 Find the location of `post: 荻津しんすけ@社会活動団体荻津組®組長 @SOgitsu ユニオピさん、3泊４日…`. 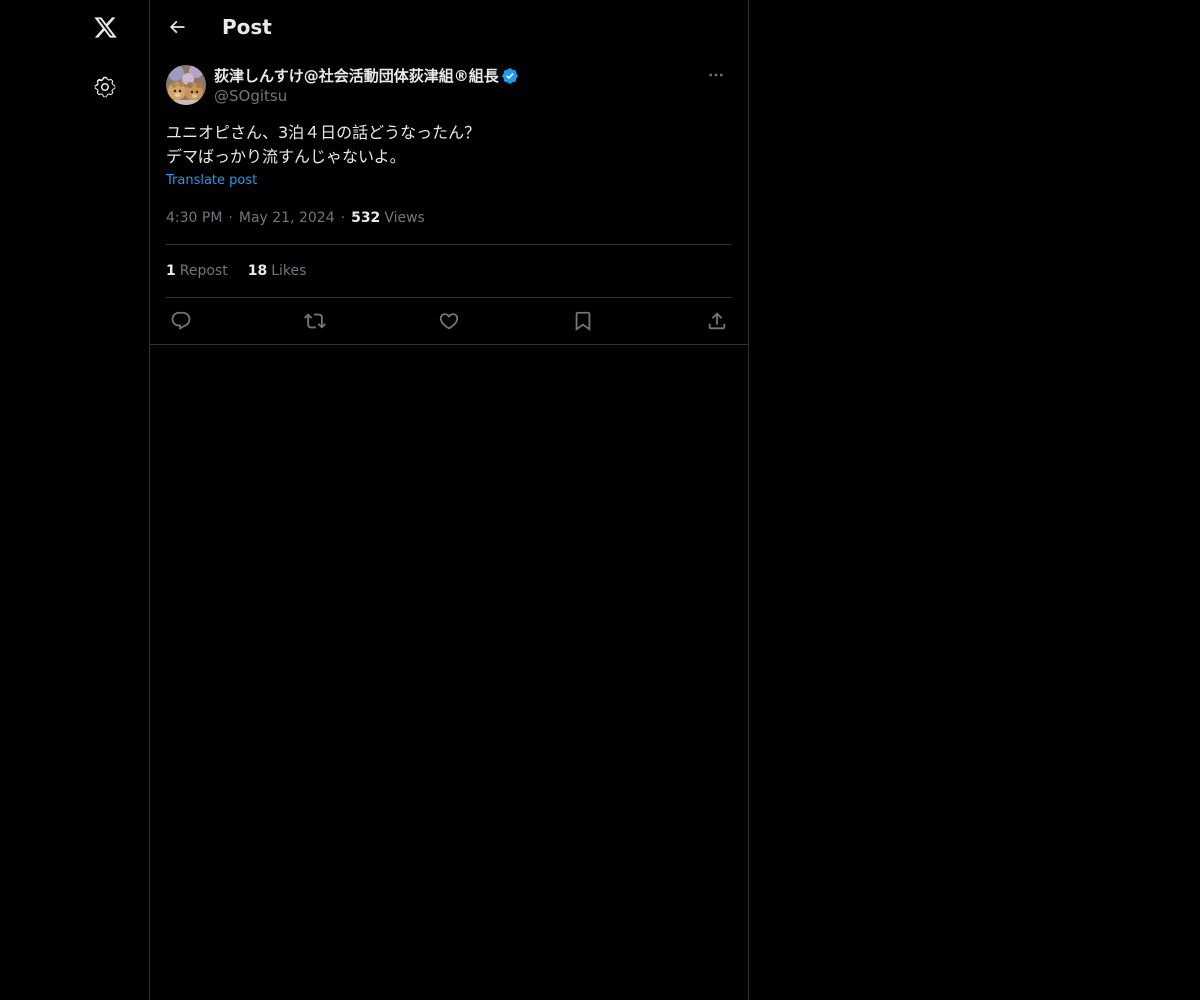

post: 荻津しんすけ@社会活動団体荻津組®組長 @SOgitsu ユニオピさん、3泊４日… is located at coordinates (449, 199).